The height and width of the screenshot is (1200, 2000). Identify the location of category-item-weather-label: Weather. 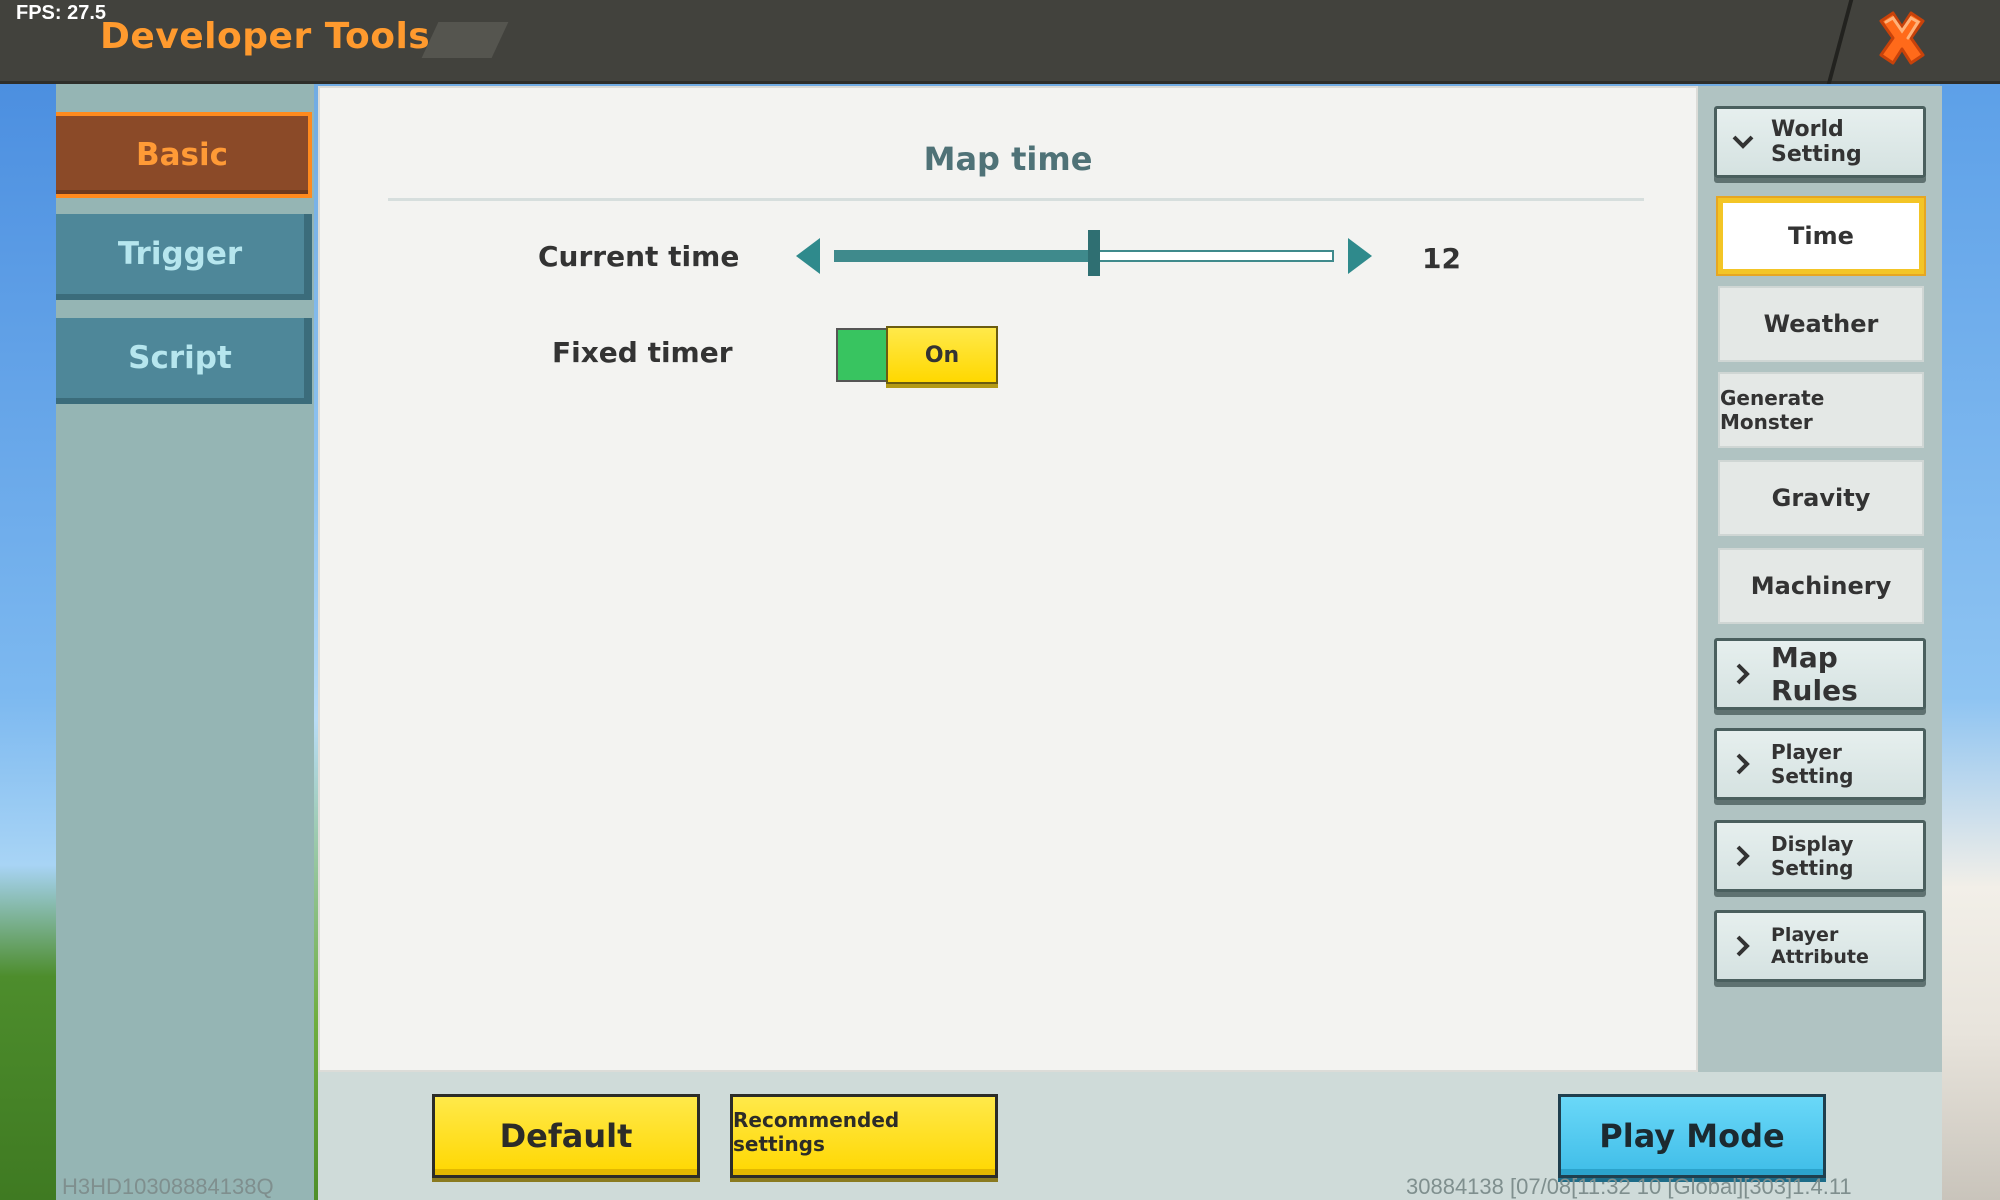
(1821, 324).